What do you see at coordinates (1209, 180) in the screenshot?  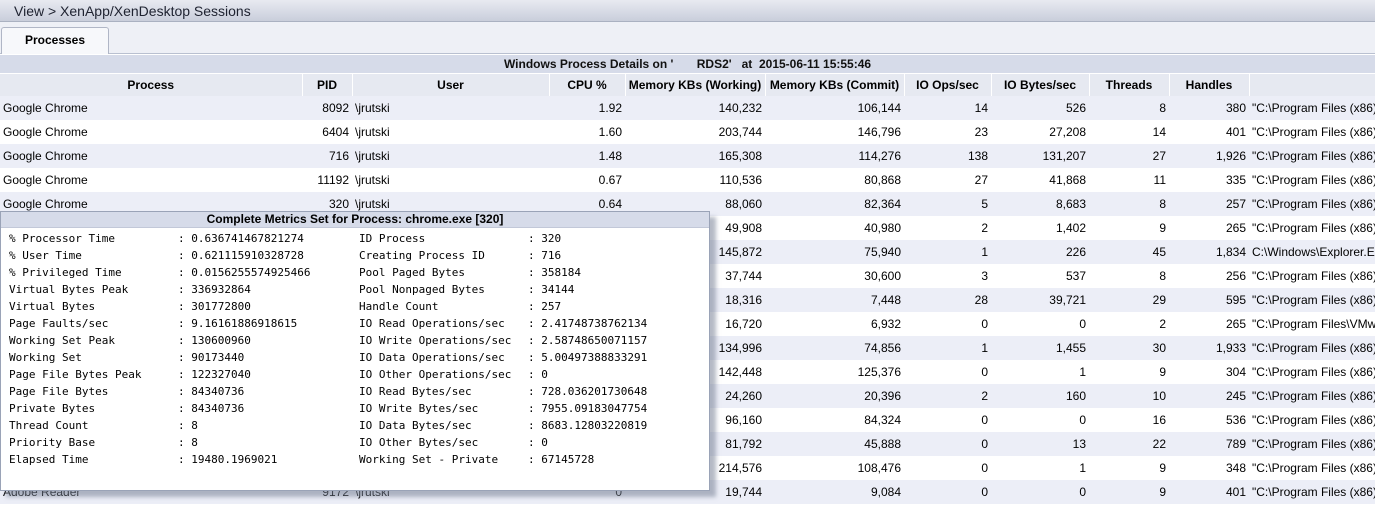 I see `handles-cell: 335` at bounding box center [1209, 180].